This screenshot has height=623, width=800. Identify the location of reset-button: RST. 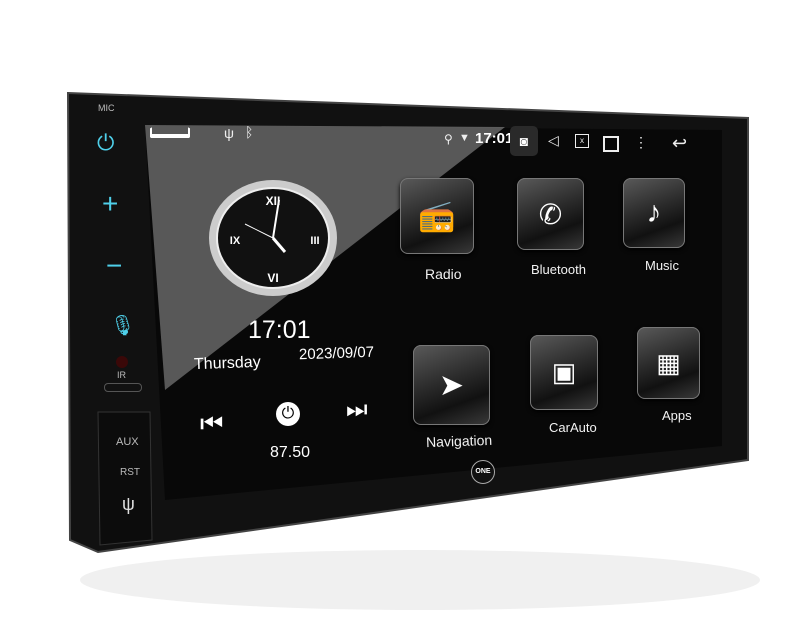
(130, 472).